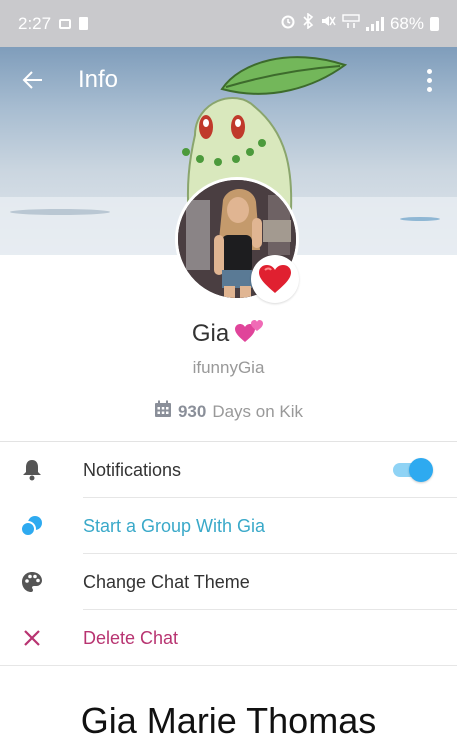  Describe the element at coordinates (250, 333) in the screenshot. I see `two-hearts-icon` at that location.